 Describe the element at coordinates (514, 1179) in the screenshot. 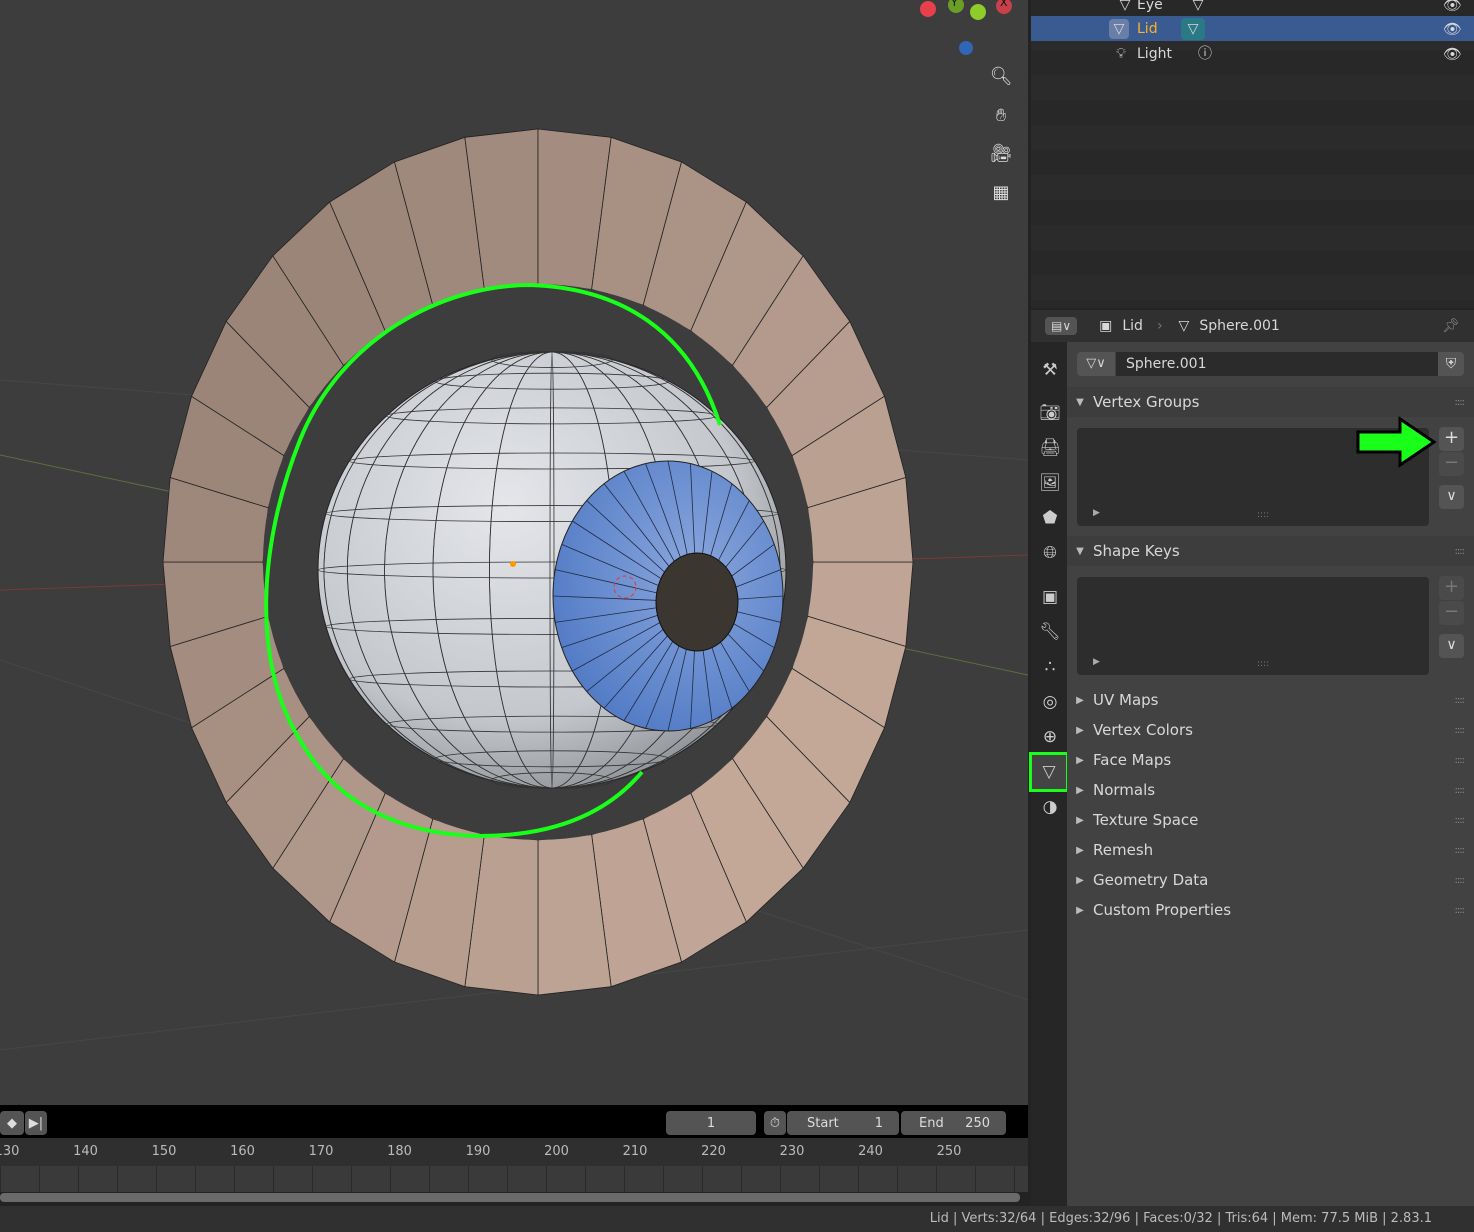

I see `timeline-track` at that location.